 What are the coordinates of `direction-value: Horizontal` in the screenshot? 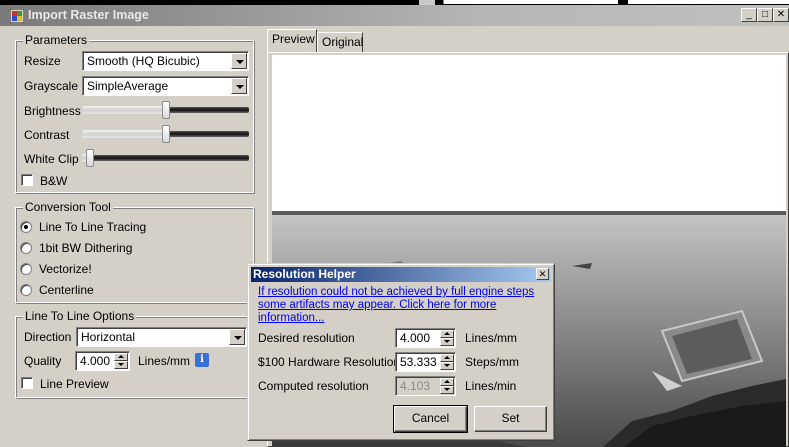 It's located at (108, 337).